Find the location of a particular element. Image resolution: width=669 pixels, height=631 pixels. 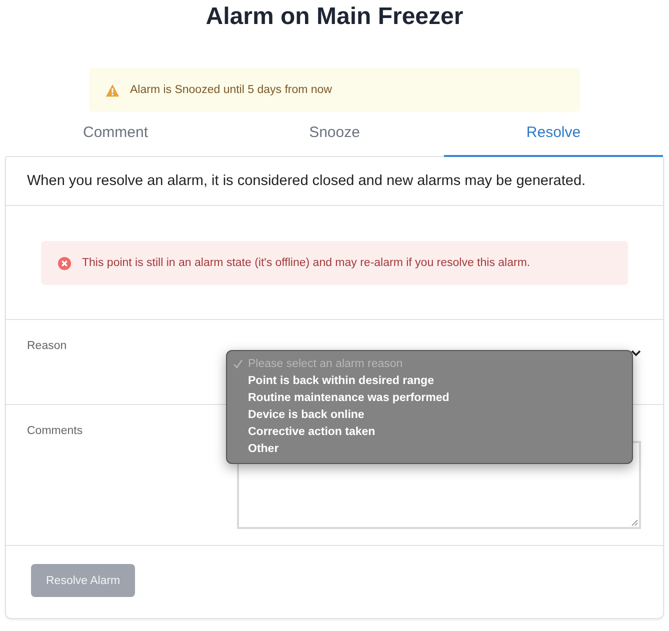

menu-option: Point is back within desired range is located at coordinates (429, 380).